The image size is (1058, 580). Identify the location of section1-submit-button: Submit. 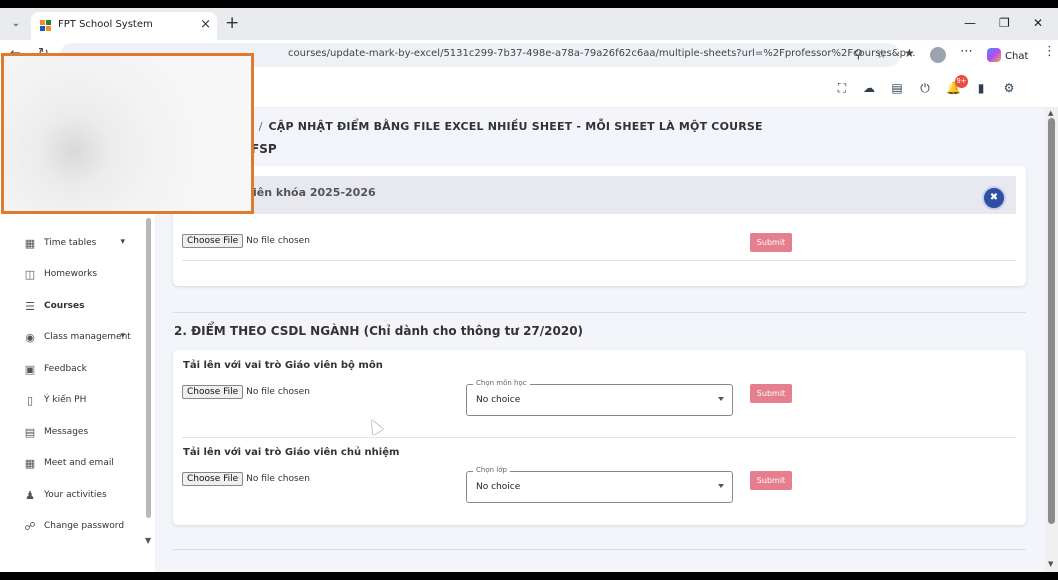
(771, 242).